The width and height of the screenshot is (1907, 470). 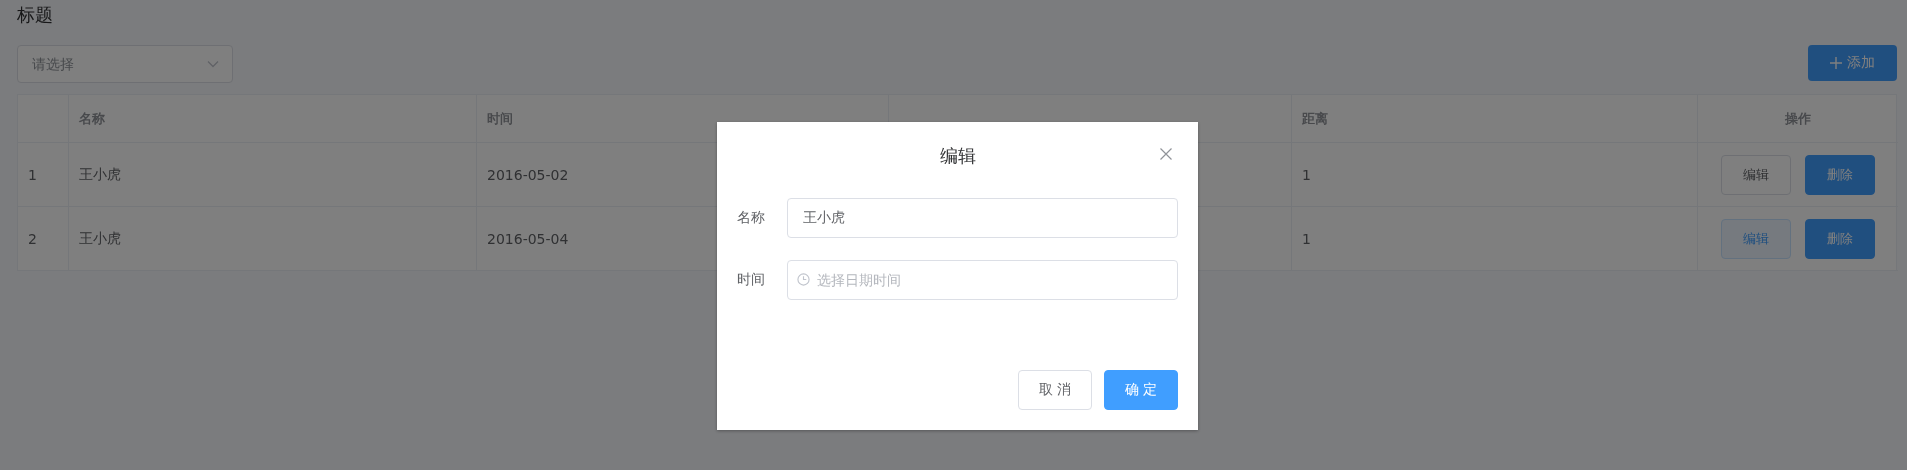 What do you see at coordinates (528, 174) in the screenshot?
I see `table-cell: 2016-05-02` at bounding box center [528, 174].